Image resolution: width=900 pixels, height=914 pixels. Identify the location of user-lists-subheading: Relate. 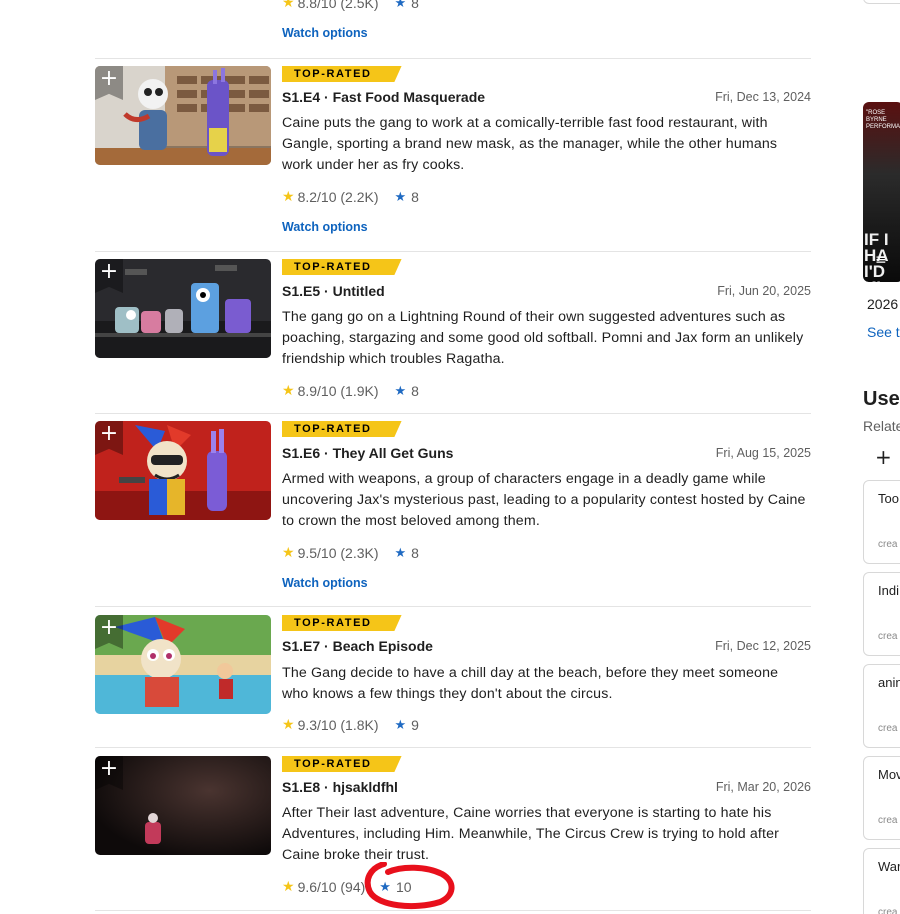
(881, 426).